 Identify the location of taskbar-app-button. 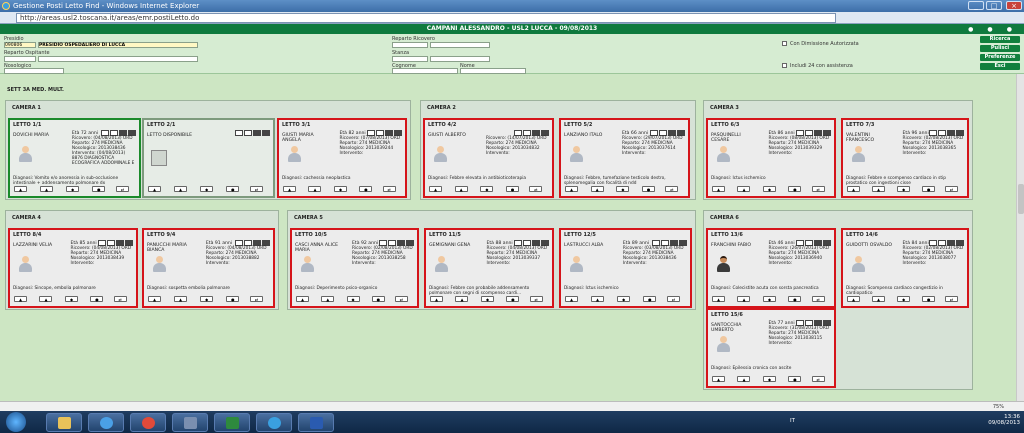
(190, 422).